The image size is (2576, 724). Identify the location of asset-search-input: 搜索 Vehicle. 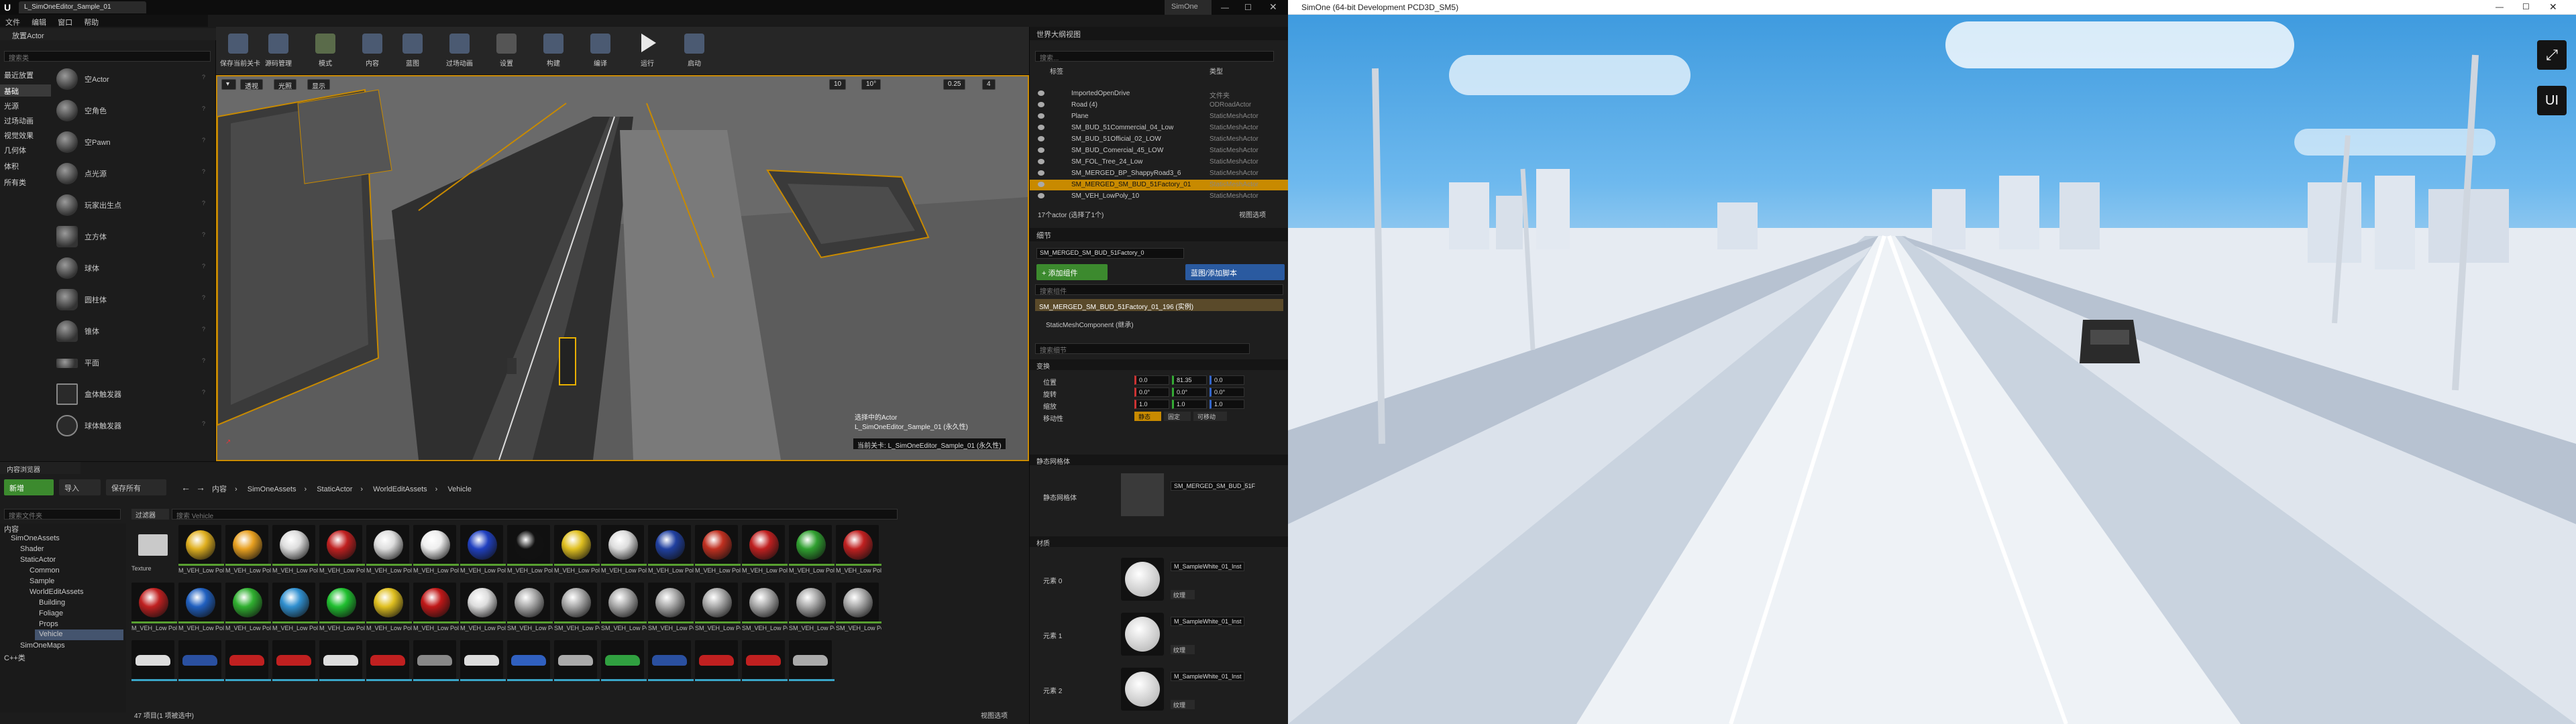
(535, 514).